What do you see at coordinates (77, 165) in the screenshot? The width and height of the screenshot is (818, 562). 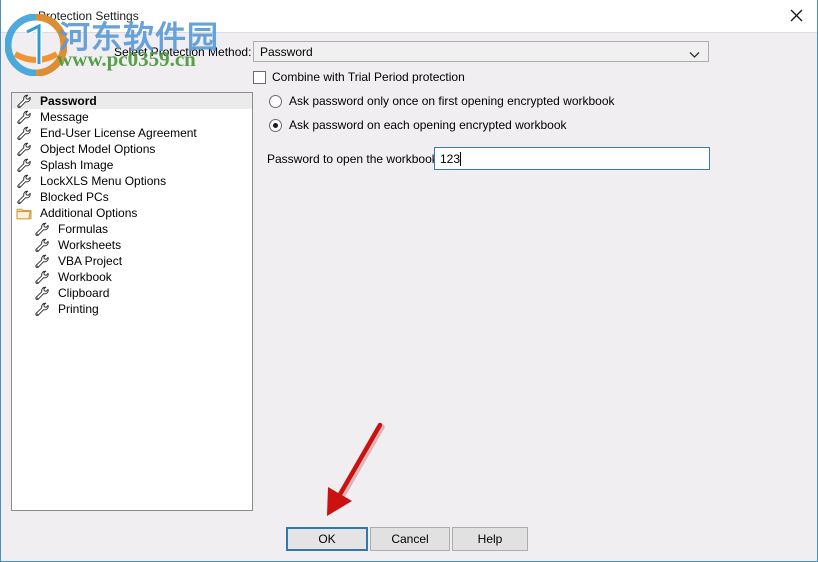 I see `tree-item-label: Splash Image` at bounding box center [77, 165].